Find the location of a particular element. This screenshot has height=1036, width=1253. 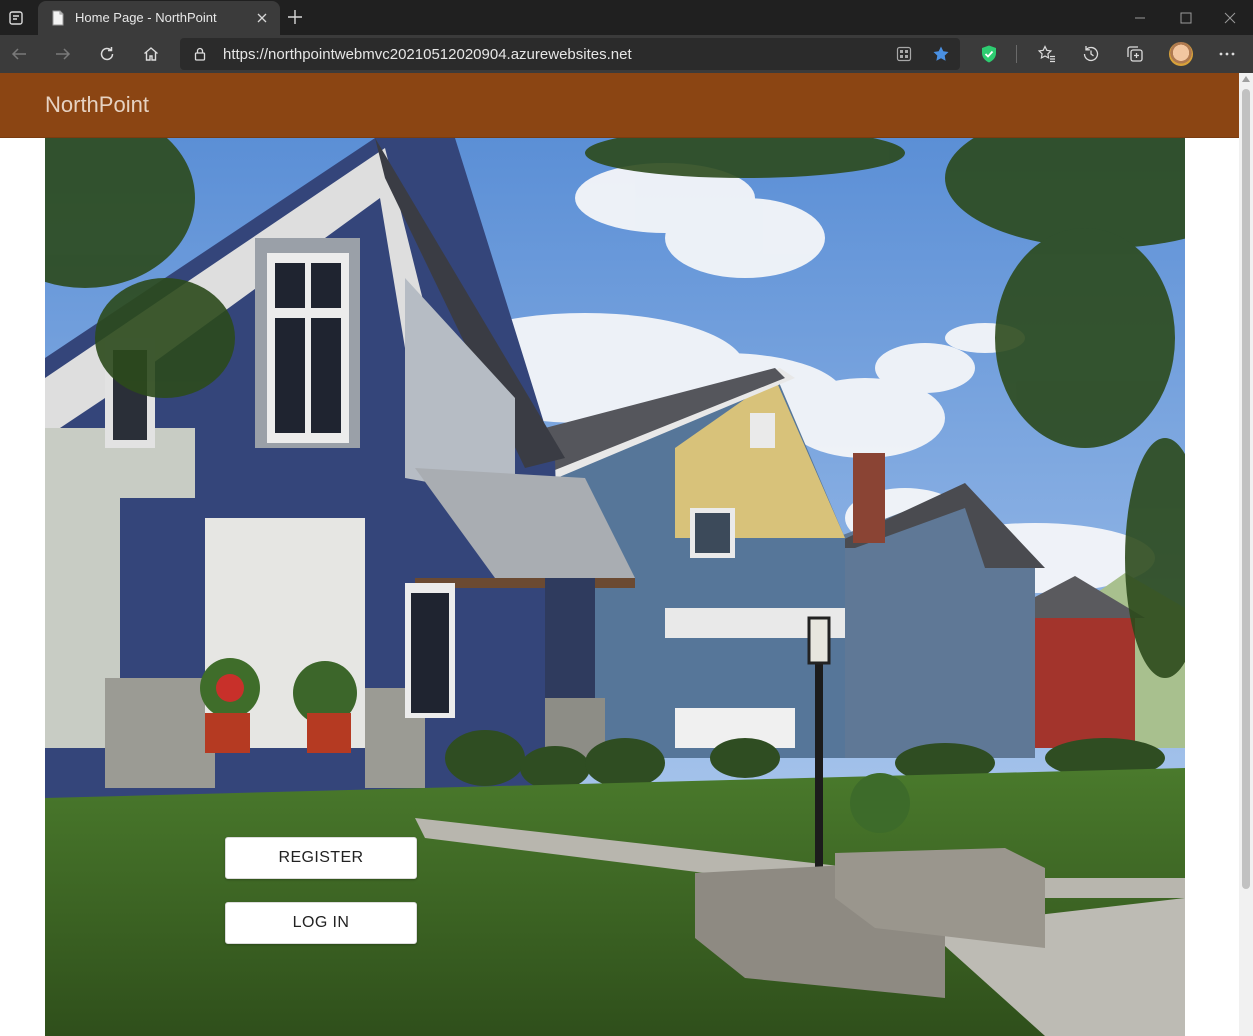

tab-actions-icon is located at coordinates (16, 18).